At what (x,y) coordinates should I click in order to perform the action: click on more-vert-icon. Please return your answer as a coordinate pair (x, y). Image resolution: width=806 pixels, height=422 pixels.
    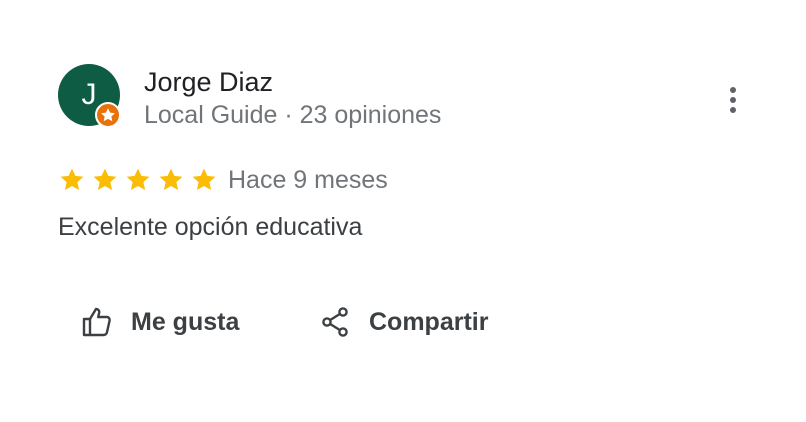
    Looking at the image, I should click on (733, 100).